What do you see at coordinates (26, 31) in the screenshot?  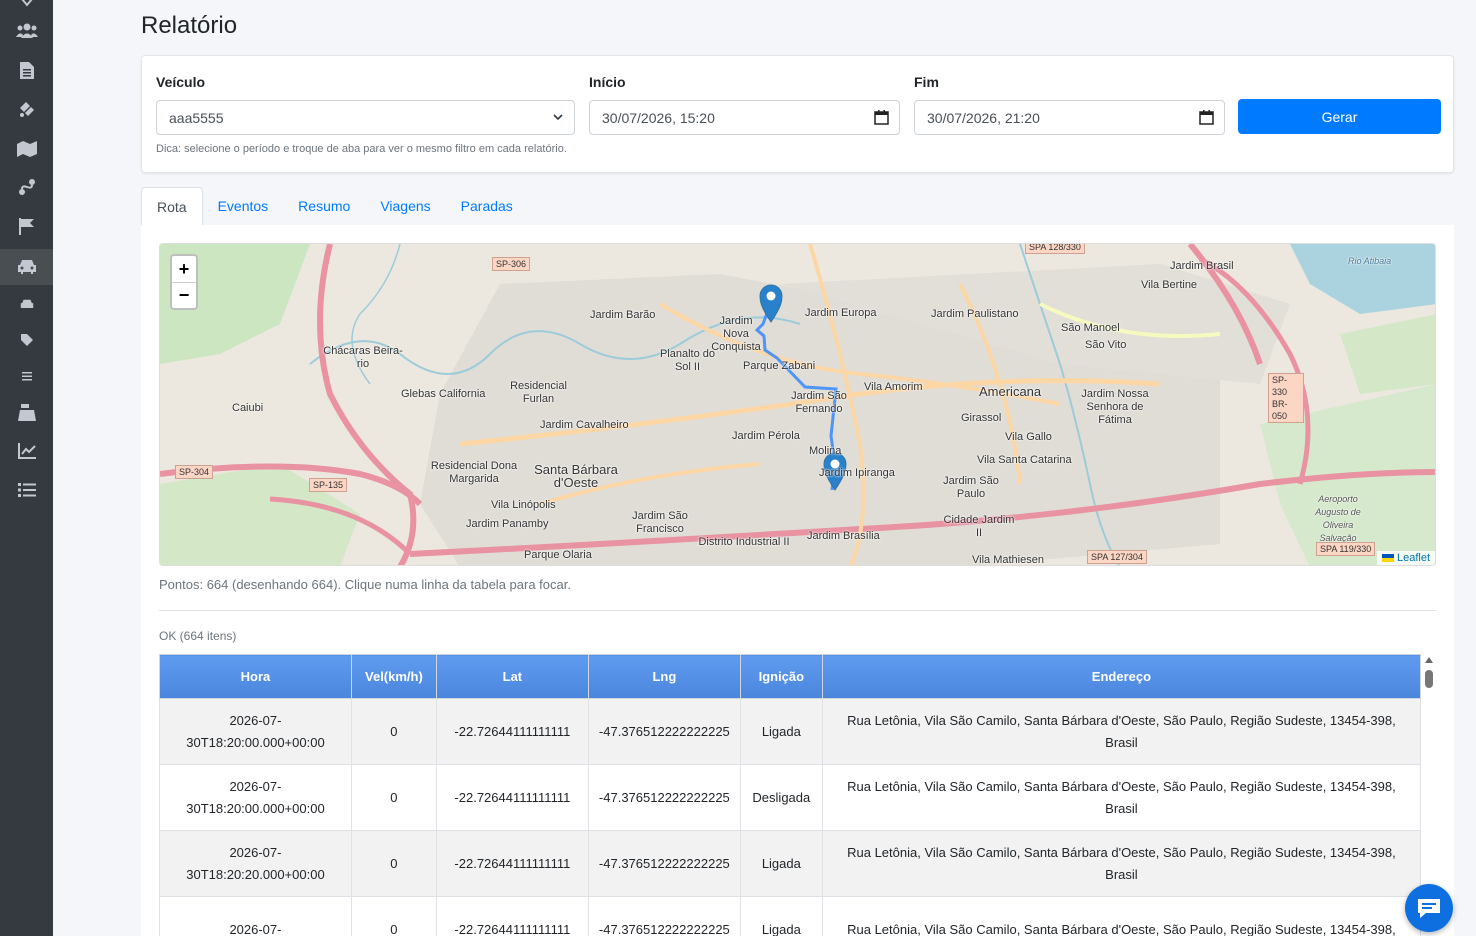 I see `sidebar-item-users` at bounding box center [26, 31].